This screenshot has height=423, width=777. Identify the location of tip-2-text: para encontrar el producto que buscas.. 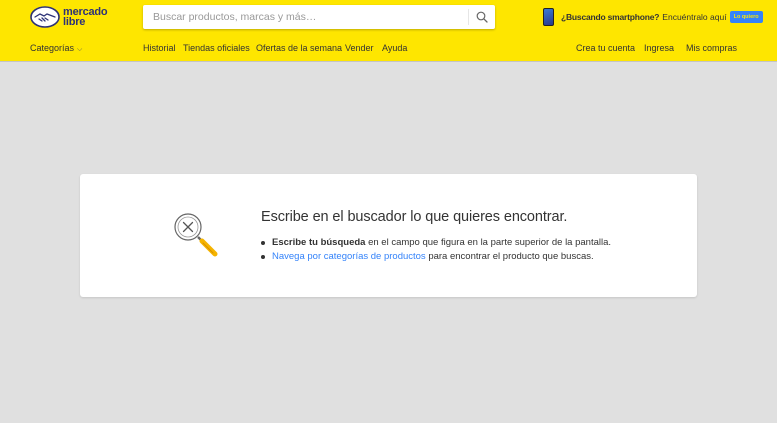
(509, 256).